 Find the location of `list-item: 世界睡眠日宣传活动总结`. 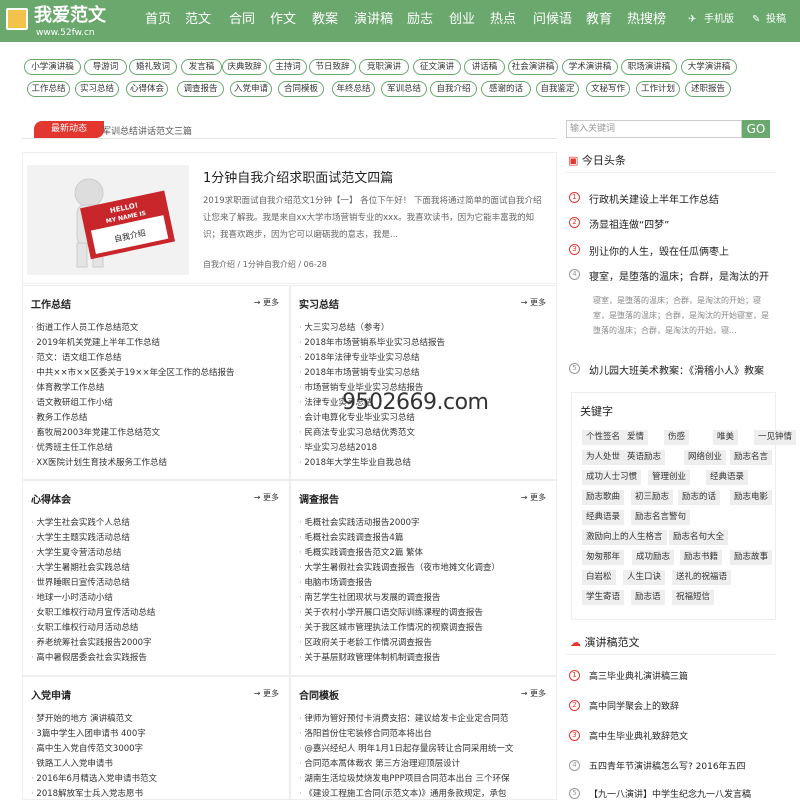

list-item: 世界睡眠日宣传活动总结 is located at coordinates (93, 583).